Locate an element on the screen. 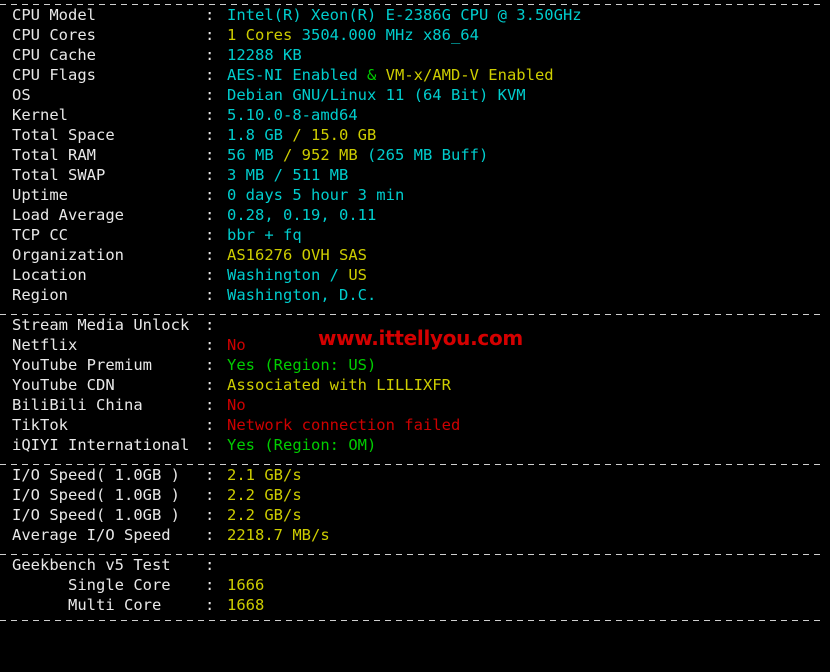 The width and height of the screenshot is (830, 672). row-label: Multi Core is located at coordinates (87, 605).